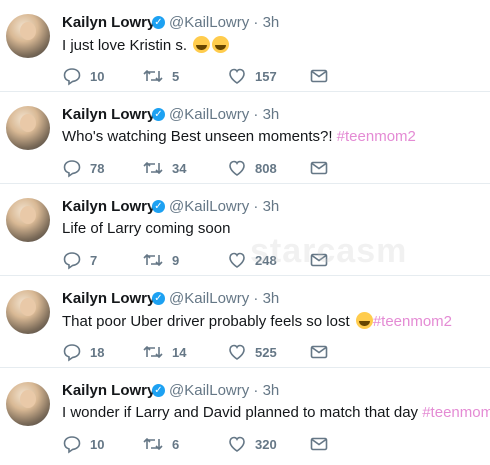 This screenshot has width=490, height=465. What do you see at coordinates (252, 168) in the screenshot?
I see `like-button: 808` at bounding box center [252, 168].